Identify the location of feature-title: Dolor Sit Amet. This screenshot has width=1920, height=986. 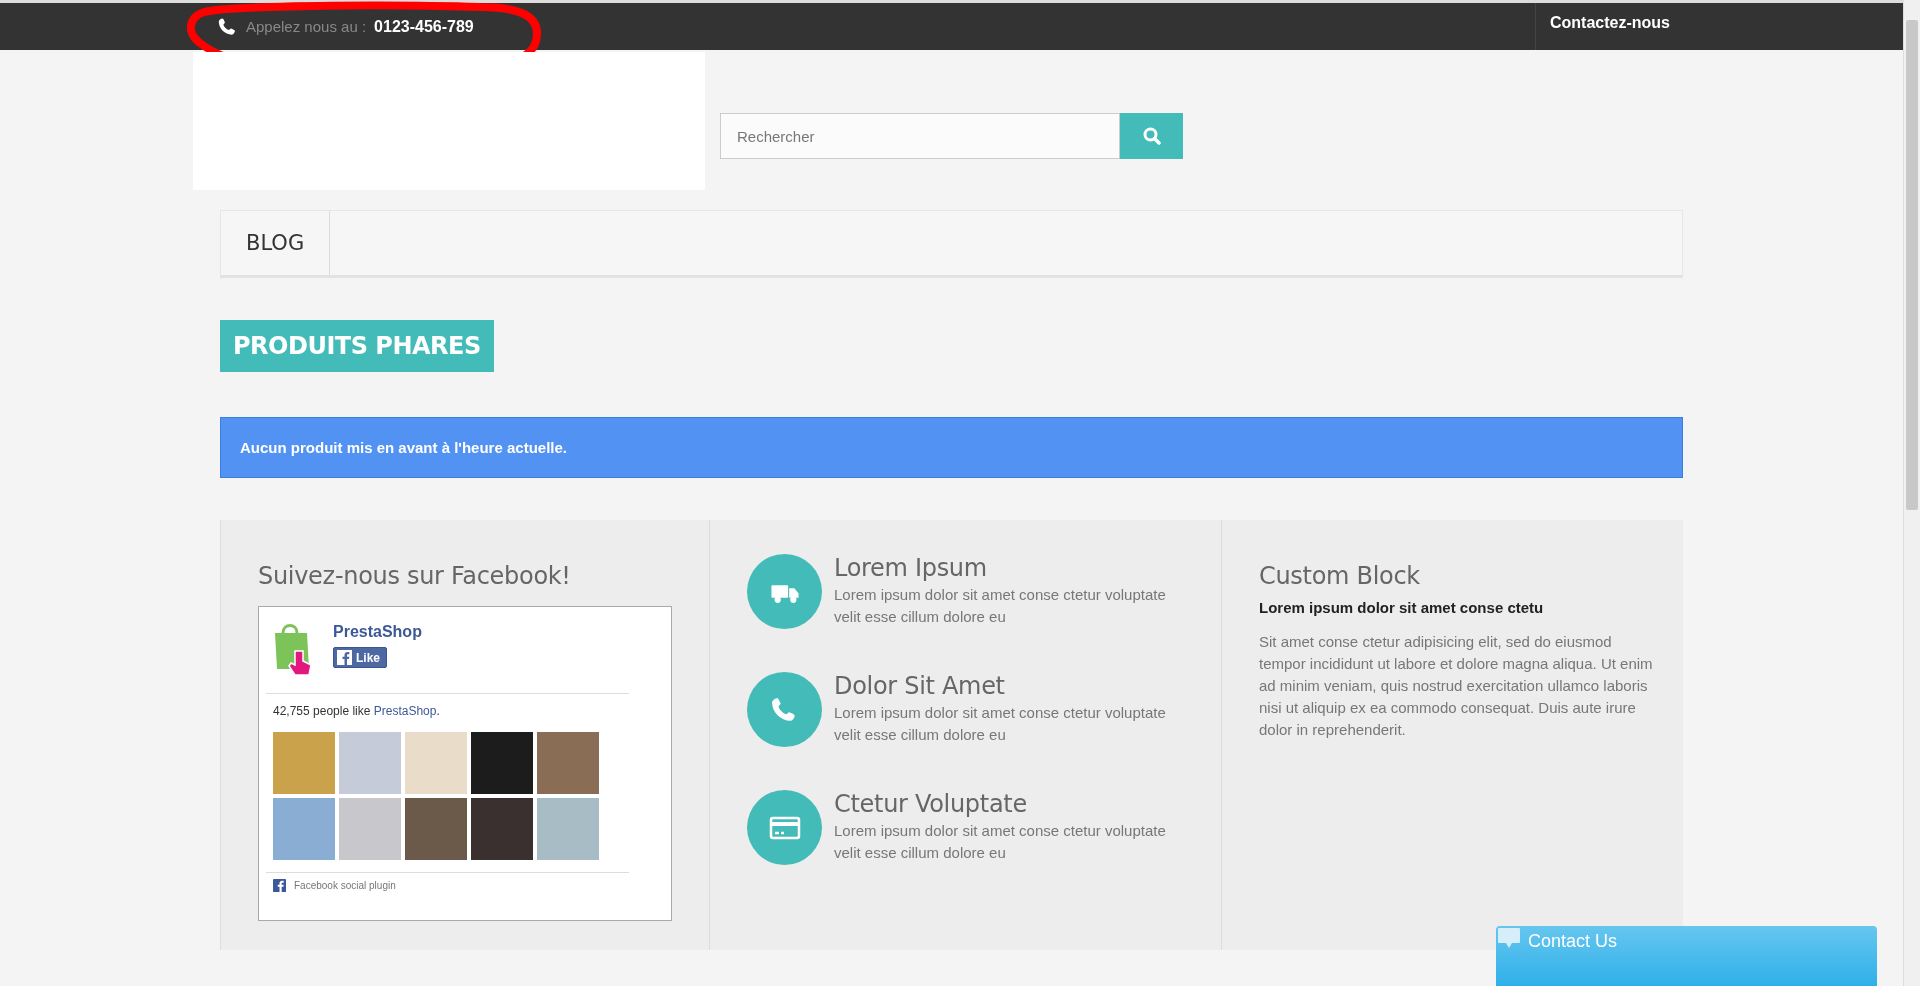
(920, 686).